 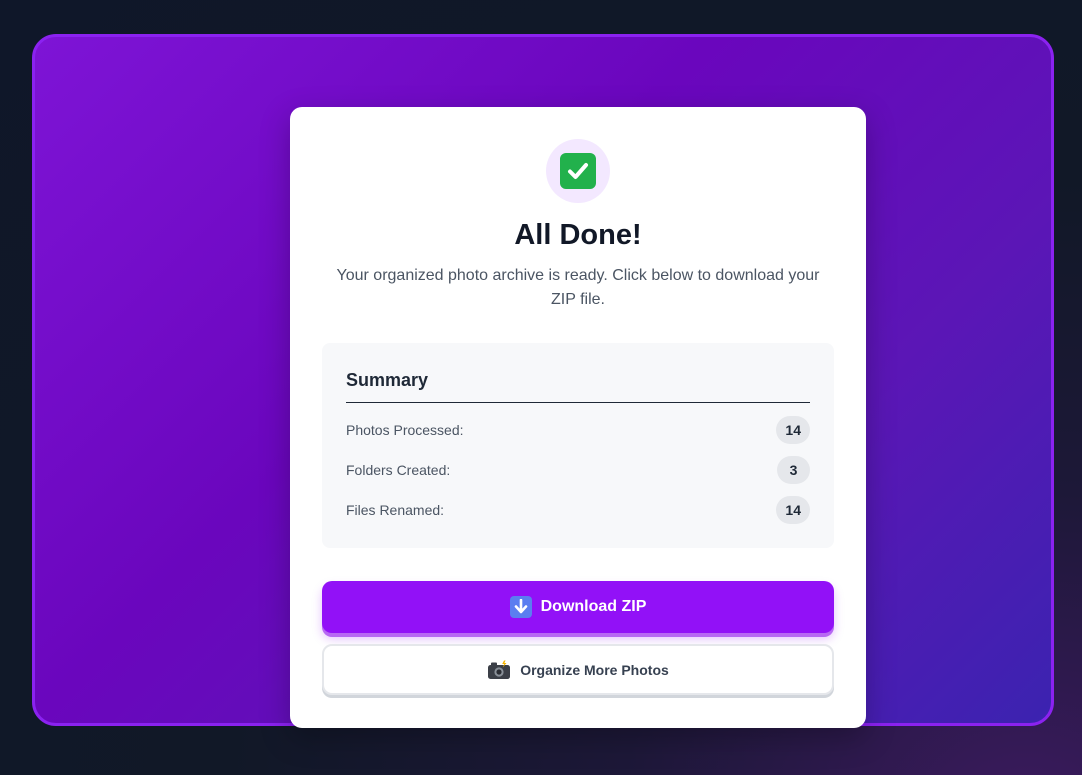 I want to click on page-title: All Done!, so click(x=578, y=235).